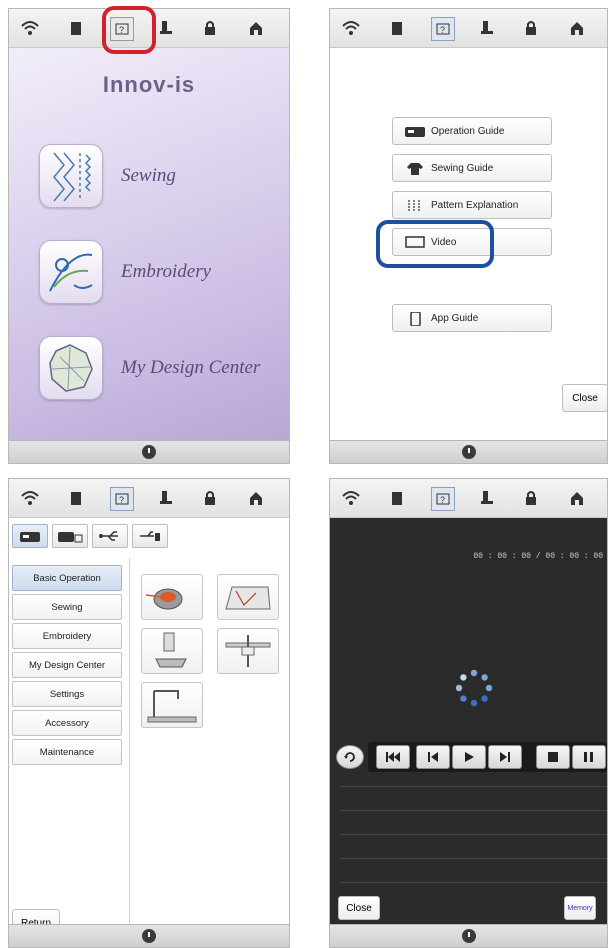  I want to click on app-guide-button: App Guide, so click(472, 318).